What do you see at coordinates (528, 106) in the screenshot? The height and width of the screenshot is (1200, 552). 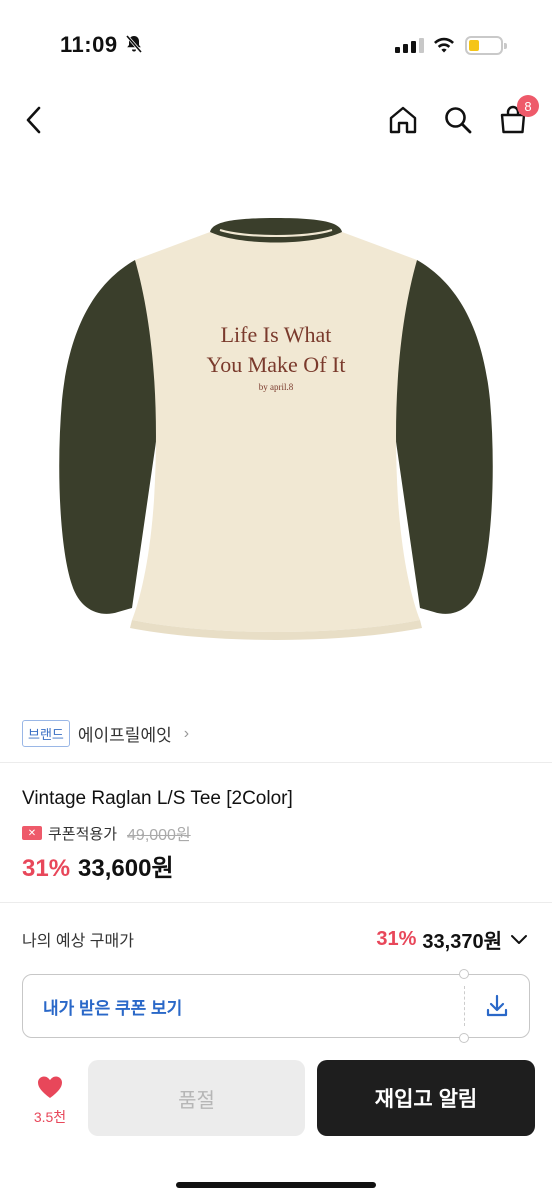 I see `cart-count-badge: 8` at bounding box center [528, 106].